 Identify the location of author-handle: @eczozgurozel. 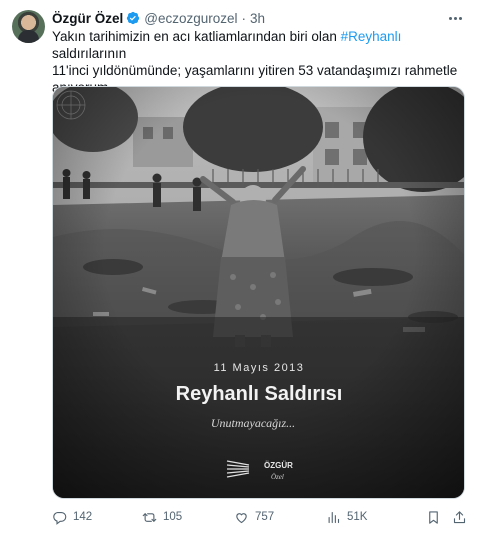
(190, 18).